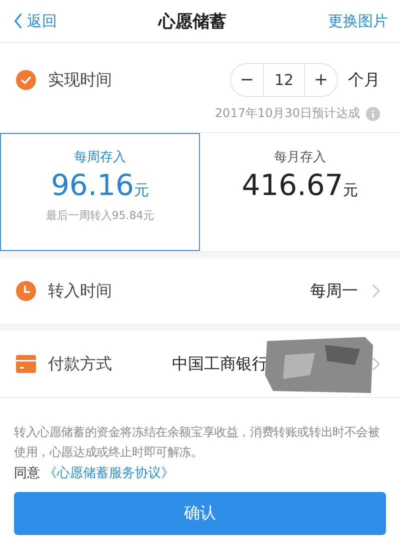 The height and width of the screenshot is (555, 400). What do you see at coordinates (334, 291) in the screenshot?
I see `setting-value: 每周一` at bounding box center [334, 291].